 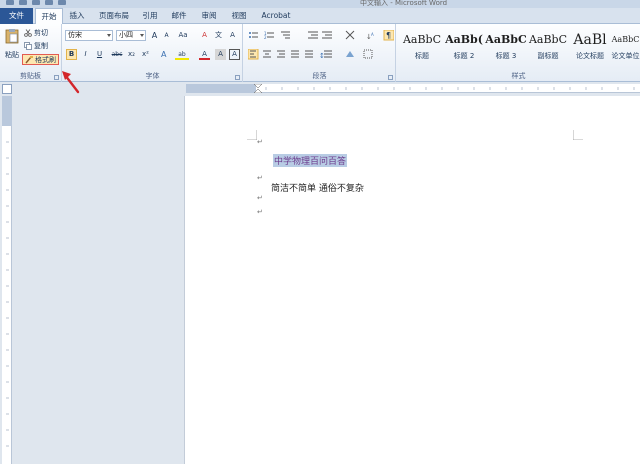 What do you see at coordinates (265, 37) in the screenshot?
I see `svg-text: 2` at bounding box center [265, 37].